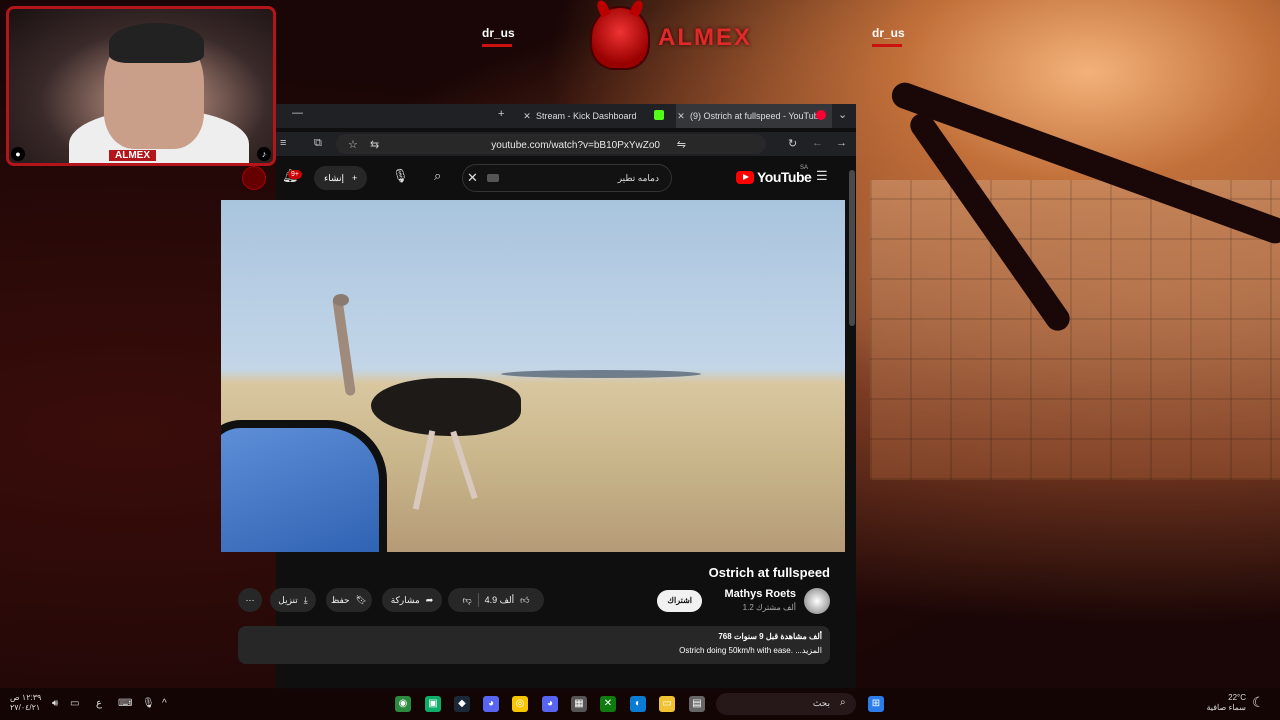 The height and width of the screenshot is (720, 1280). What do you see at coordinates (132, 155) in the screenshot?
I see `cam-brand-label: ALMEX` at bounding box center [132, 155].